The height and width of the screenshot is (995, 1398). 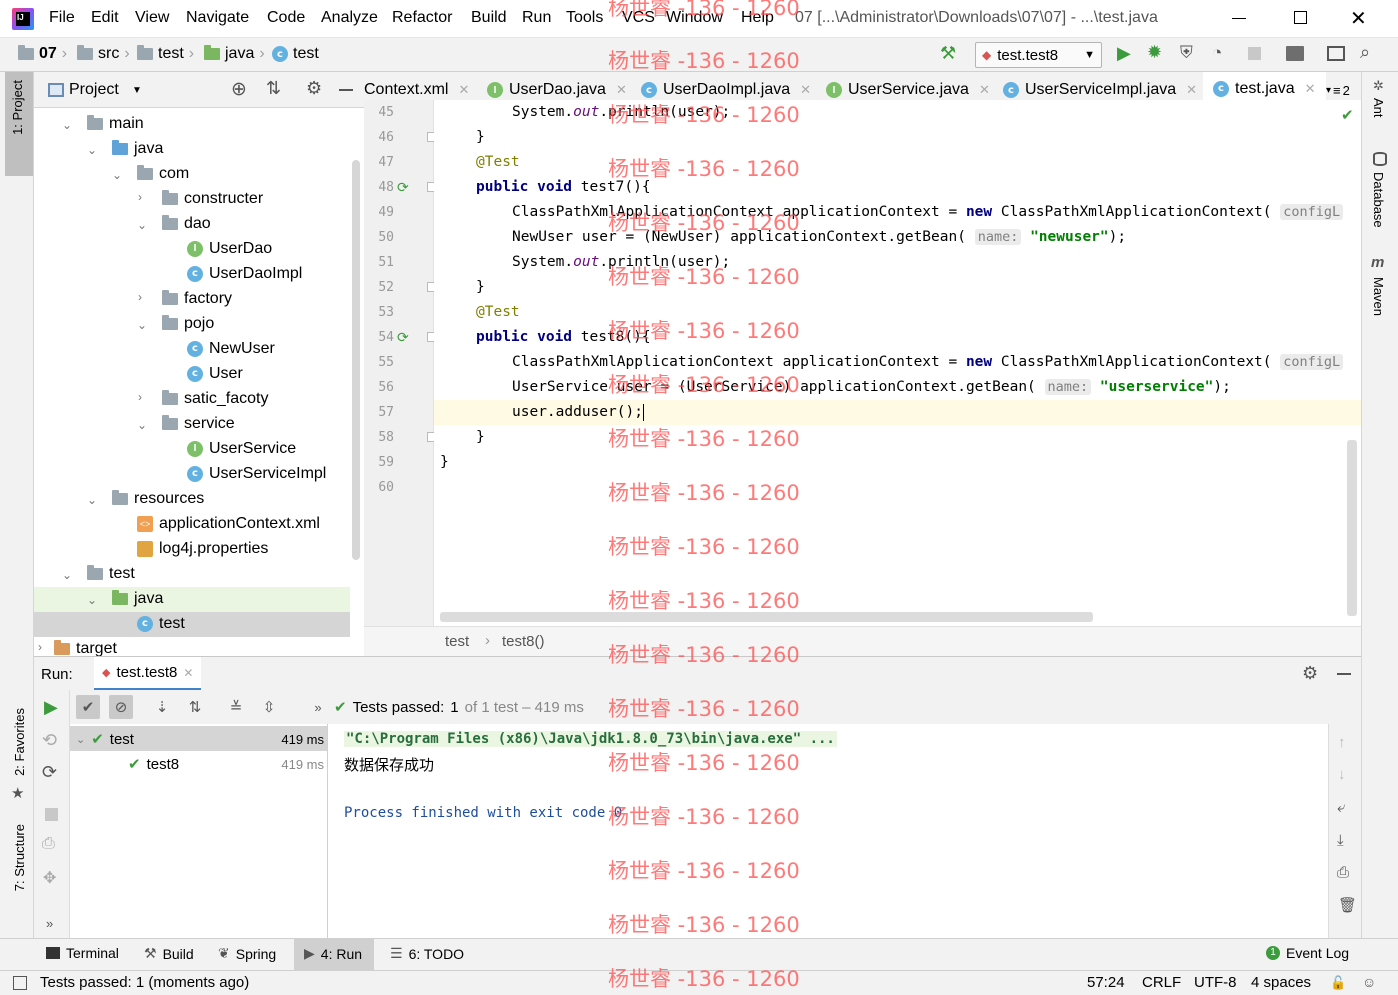 What do you see at coordinates (1347, 115) in the screenshot?
I see `inspection-ok-icon: ✔` at bounding box center [1347, 115].